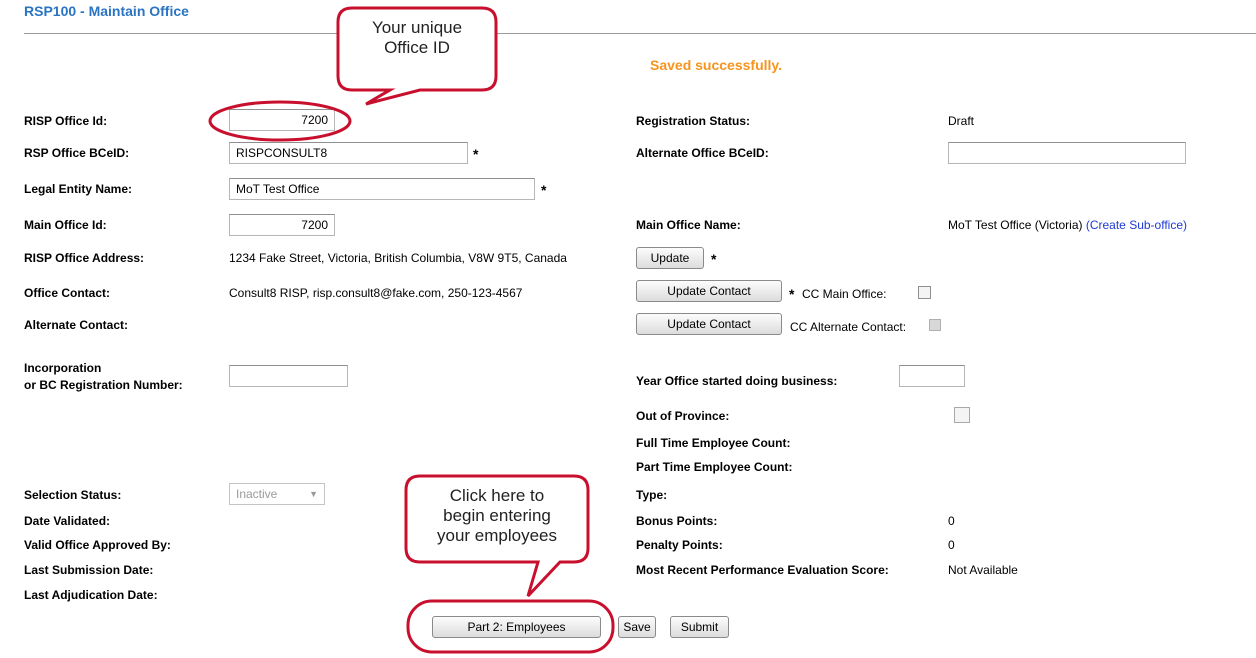 The image size is (1256, 658). I want to click on office-id-highlight-ellipse, so click(280, 121).